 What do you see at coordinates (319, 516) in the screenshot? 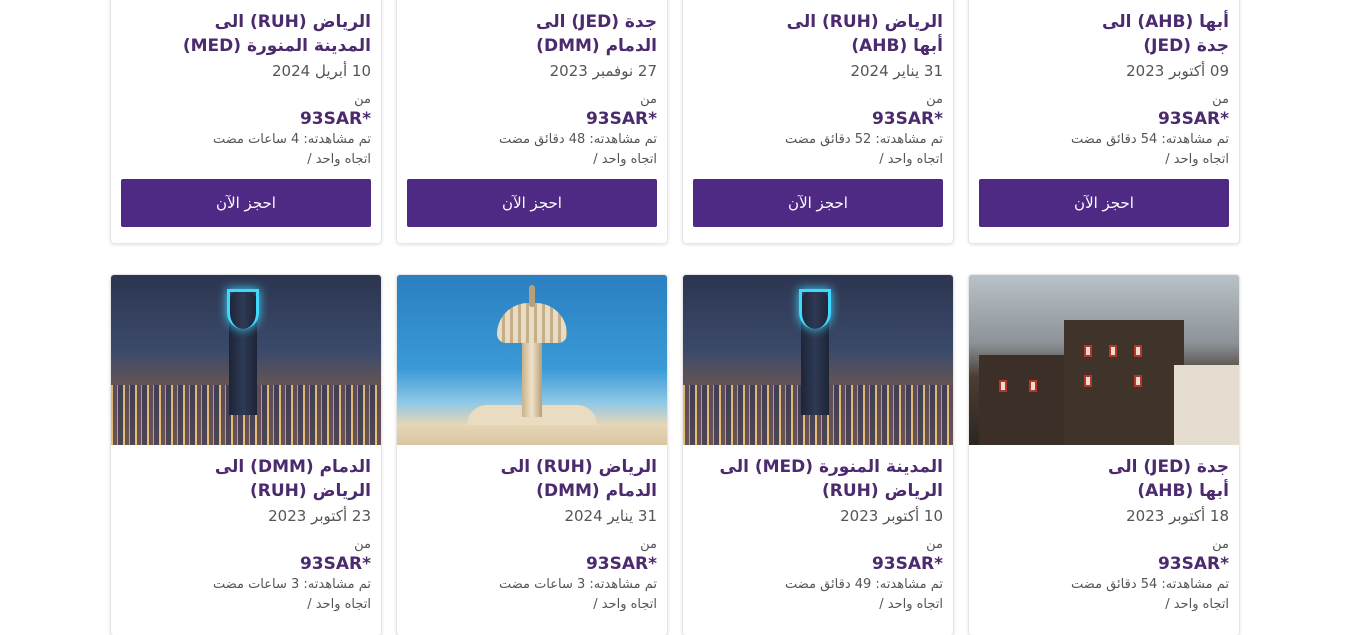
I see `offer-date: 23 أكتوبر 2023` at bounding box center [319, 516].